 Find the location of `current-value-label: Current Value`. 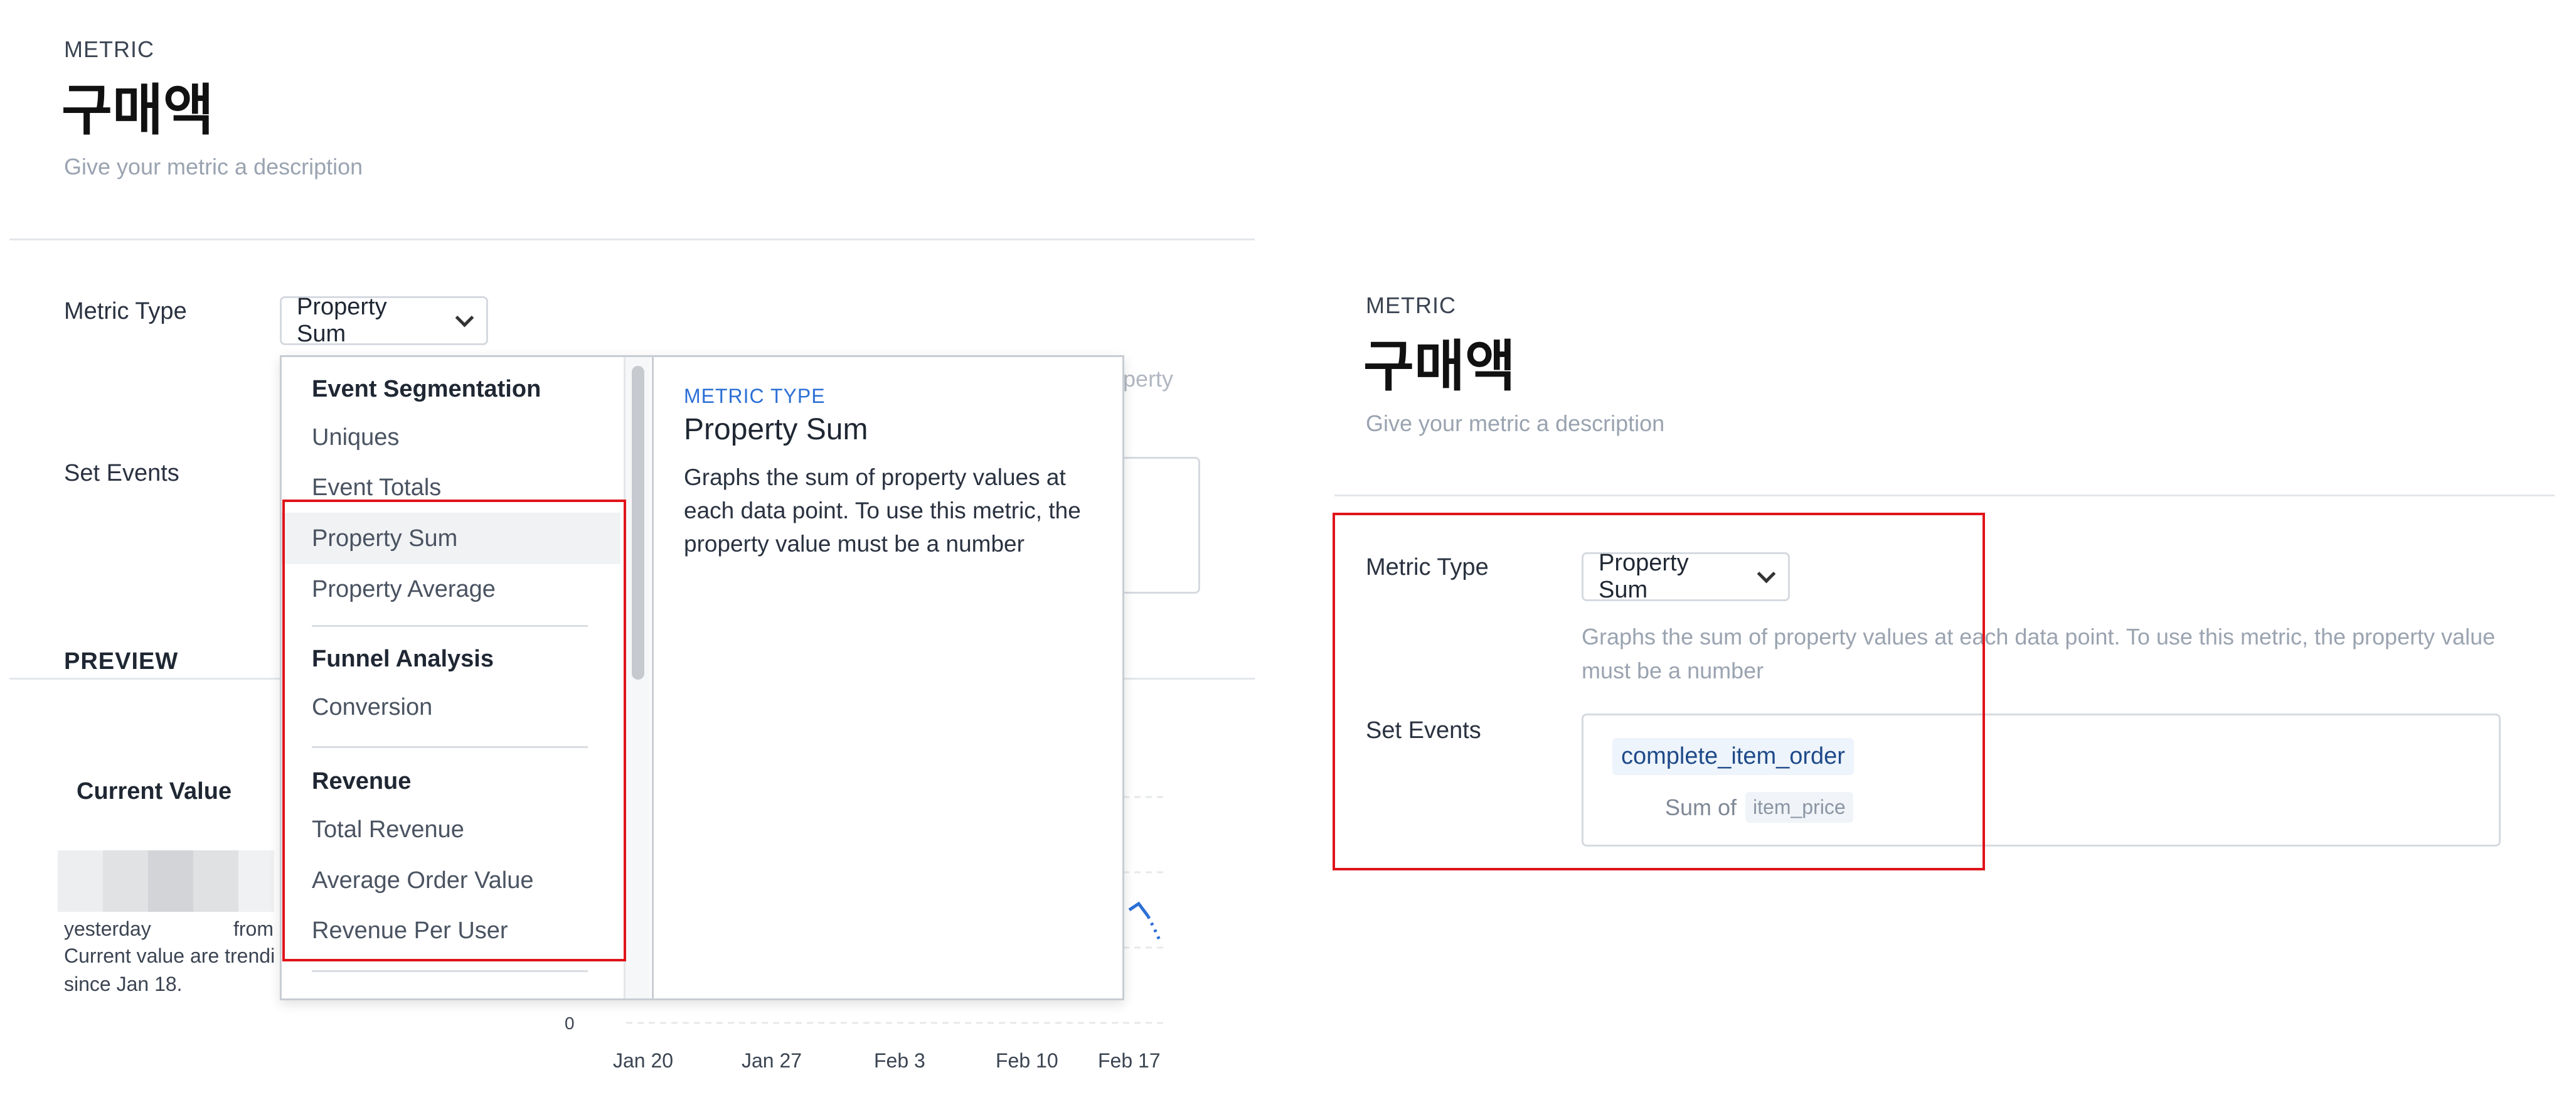

current-value-label: Current Value is located at coordinates (154, 791).